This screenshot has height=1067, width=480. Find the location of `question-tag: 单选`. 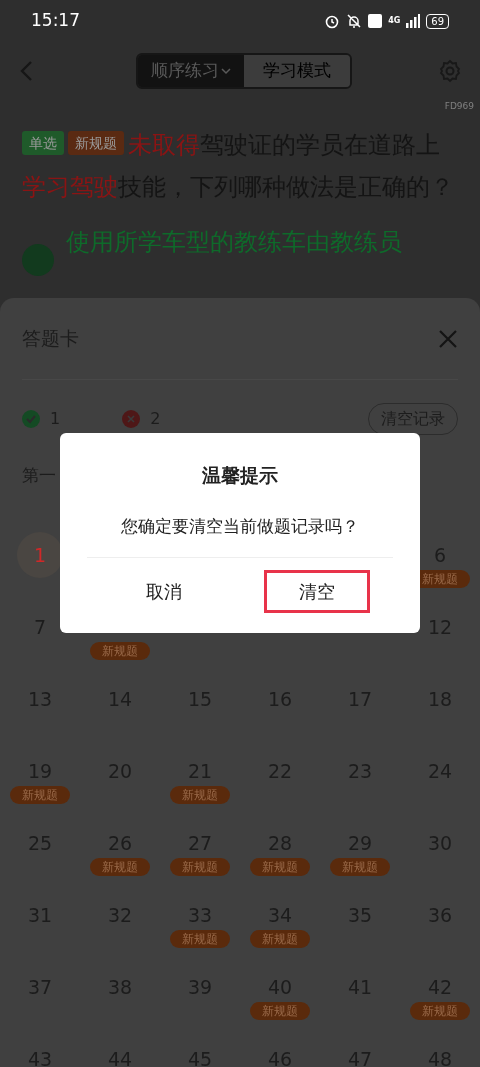

question-tag: 单选 is located at coordinates (43, 142).